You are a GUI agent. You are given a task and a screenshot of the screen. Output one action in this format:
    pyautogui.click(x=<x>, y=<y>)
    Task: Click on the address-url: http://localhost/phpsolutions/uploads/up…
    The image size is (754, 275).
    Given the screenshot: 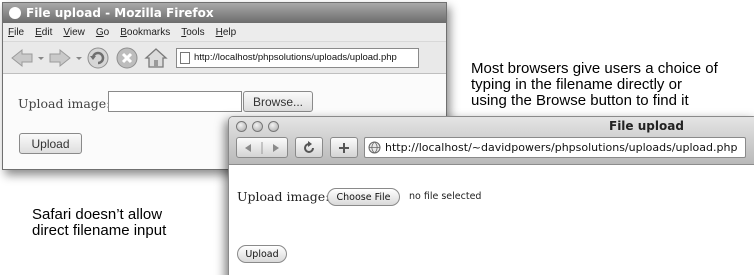 What is the action you would take?
    pyautogui.click(x=295, y=57)
    